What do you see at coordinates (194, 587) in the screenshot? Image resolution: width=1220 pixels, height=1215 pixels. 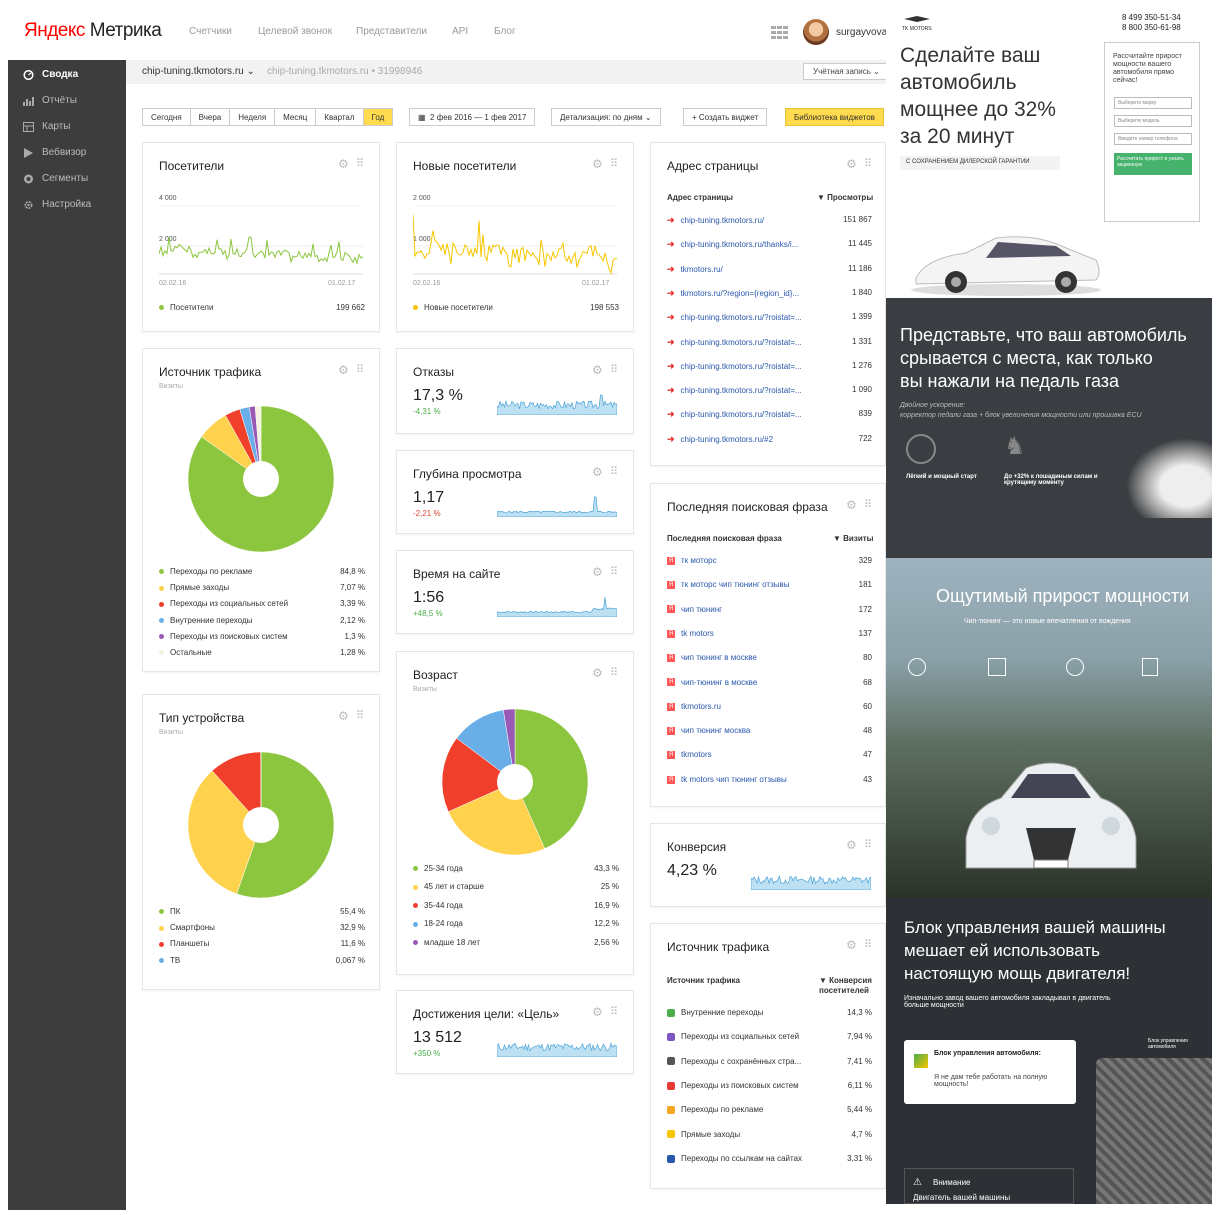 I see `legend-item: Прямые заходы` at bounding box center [194, 587].